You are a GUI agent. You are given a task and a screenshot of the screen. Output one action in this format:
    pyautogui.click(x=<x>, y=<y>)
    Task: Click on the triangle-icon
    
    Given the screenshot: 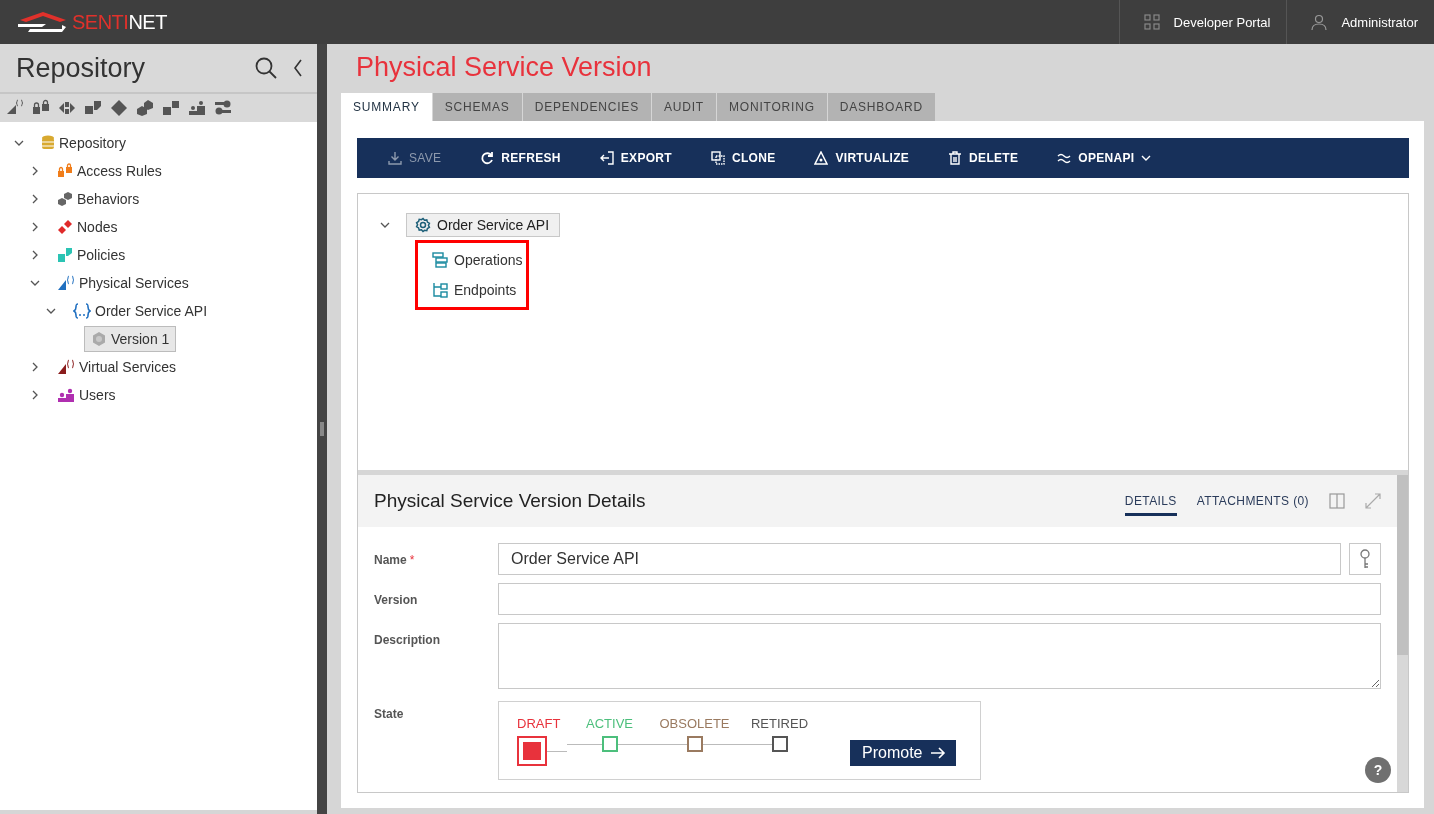 What is the action you would take?
    pyautogui.click(x=821, y=158)
    